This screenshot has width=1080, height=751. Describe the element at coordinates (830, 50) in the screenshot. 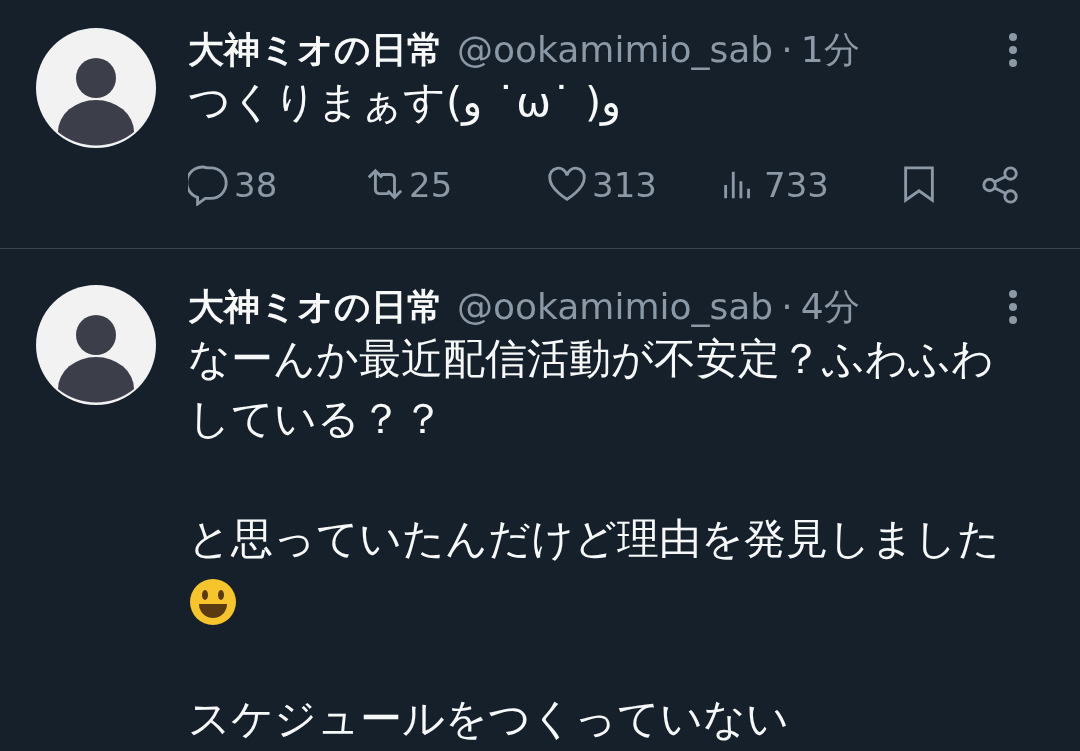

I see `post-time: 1分` at that location.